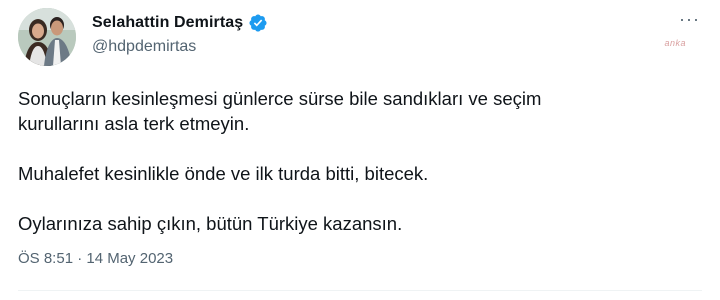 The width and height of the screenshot is (720, 300). What do you see at coordinates (180, 47) in the screenshot?
I see `author-handle: @hdpdemirtas` at bounding box center [180, 47].